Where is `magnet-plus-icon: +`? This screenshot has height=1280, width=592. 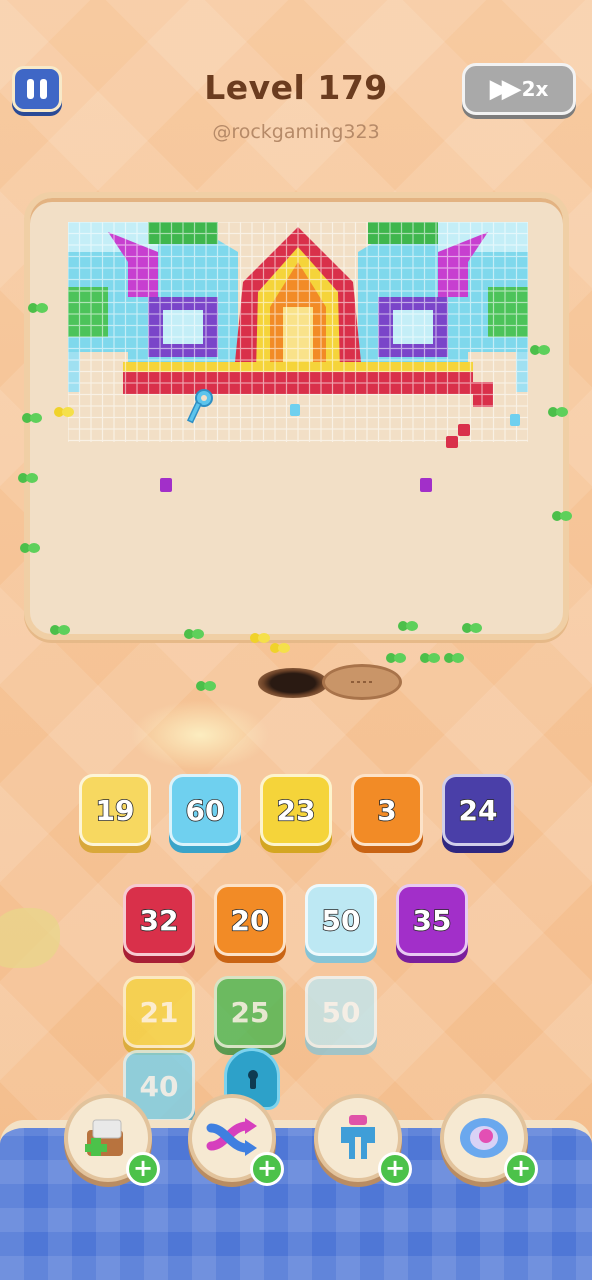 magnet-plus-icon: + is located at coordinates (395, 1169).